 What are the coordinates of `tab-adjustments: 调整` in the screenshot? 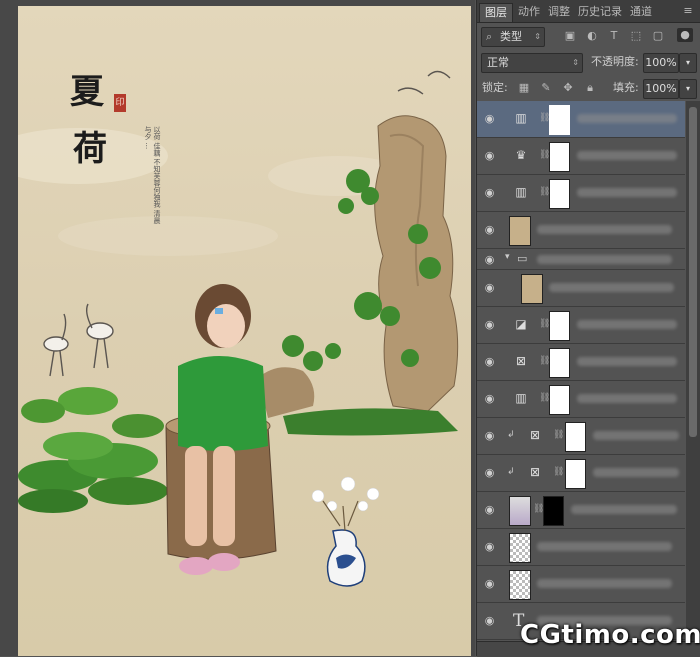 It's located at (559, 12).